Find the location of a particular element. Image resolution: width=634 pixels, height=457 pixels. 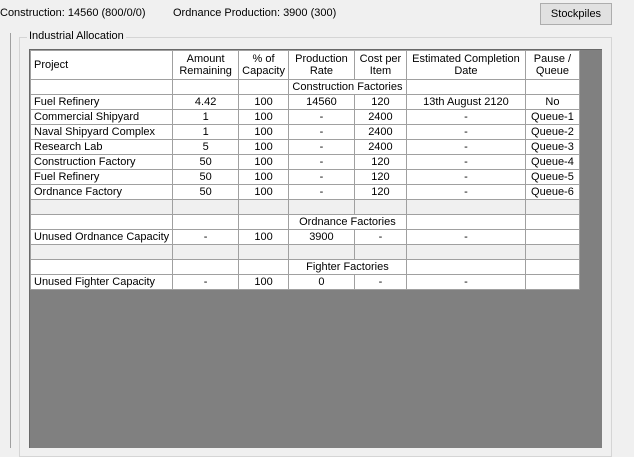

table-cell: Queue-5 is located at coordinates (552, 177).